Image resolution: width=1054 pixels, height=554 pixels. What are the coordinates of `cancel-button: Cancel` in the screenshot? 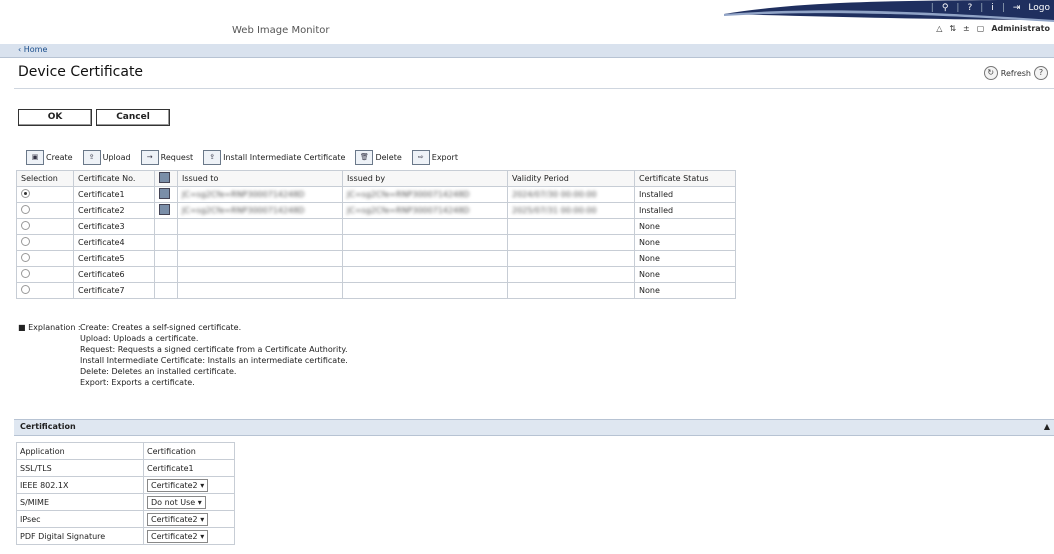 It's located at (133, 117).